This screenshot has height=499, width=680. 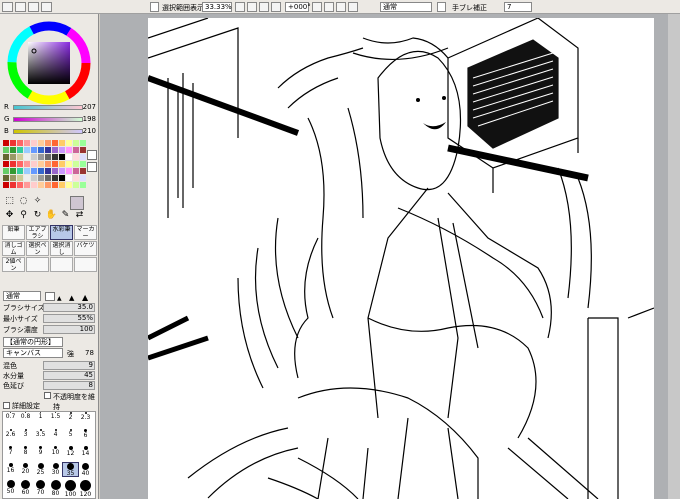 What do you see at coordinates (79, 215) in the screenshot?
I see `swap-colors-icon: ⇄` at bounding box center [79, 215].